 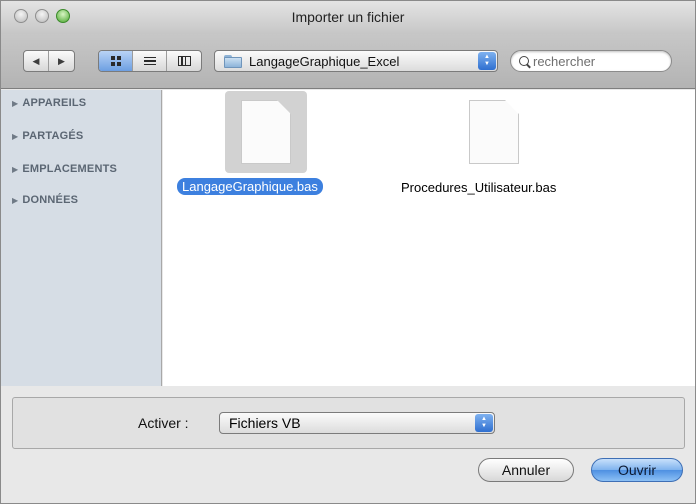 I want to click on file-type-popup: Fichiers VB ▲ ▼, so click(x=357, y=423).